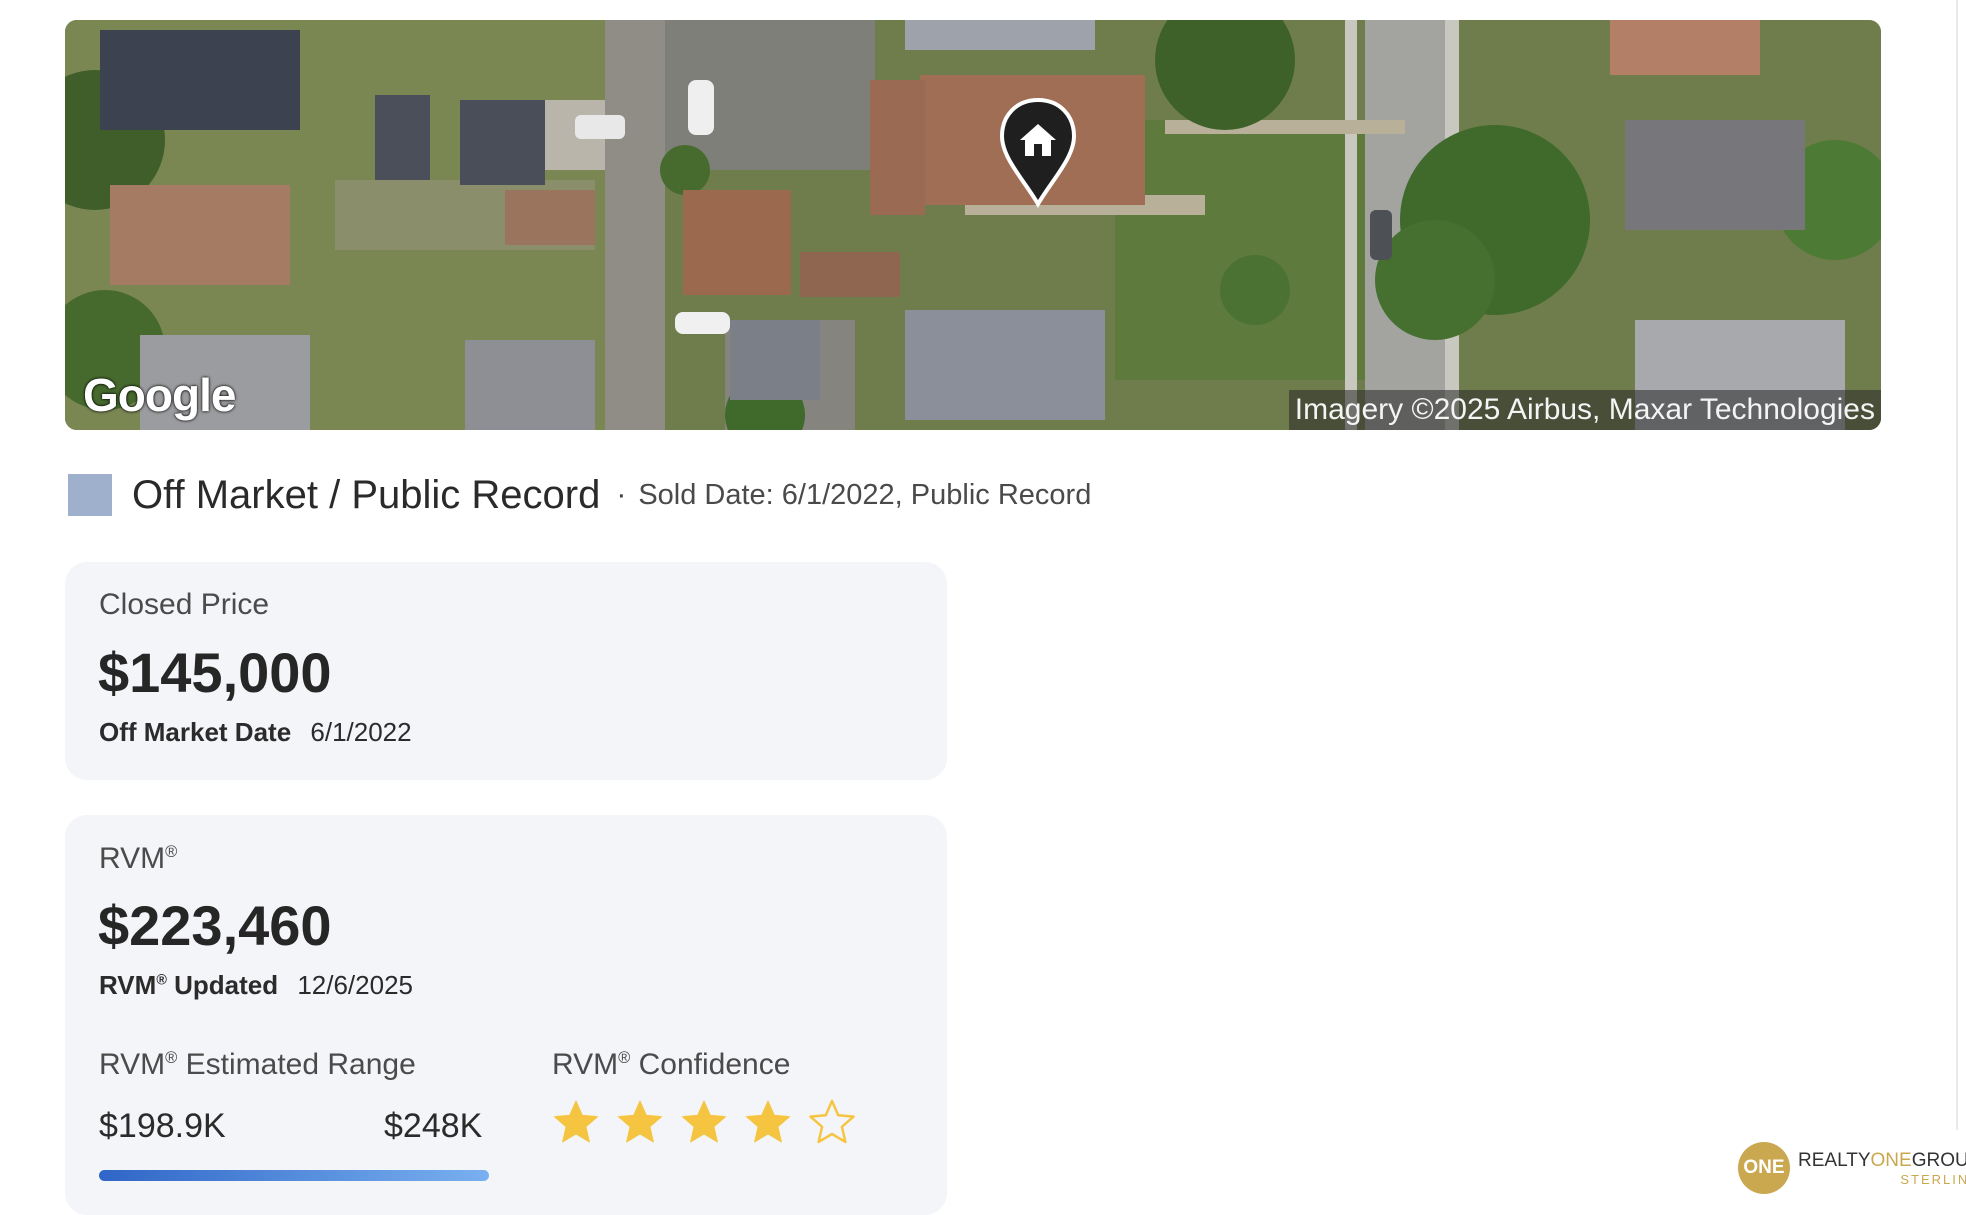  What do you see at coordinates (865, 494) in the screenshot?
I see `sold-date-info: Sold Date: 6/1/2022, Public Record` at bounding box center [865, 494].